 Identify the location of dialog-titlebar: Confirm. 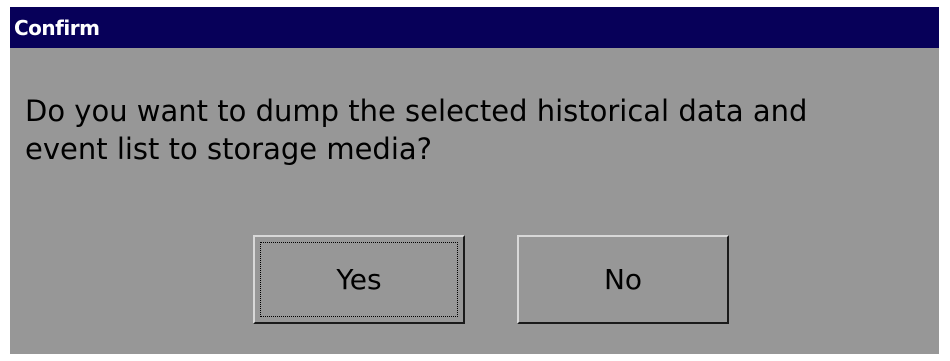
(474, 27).